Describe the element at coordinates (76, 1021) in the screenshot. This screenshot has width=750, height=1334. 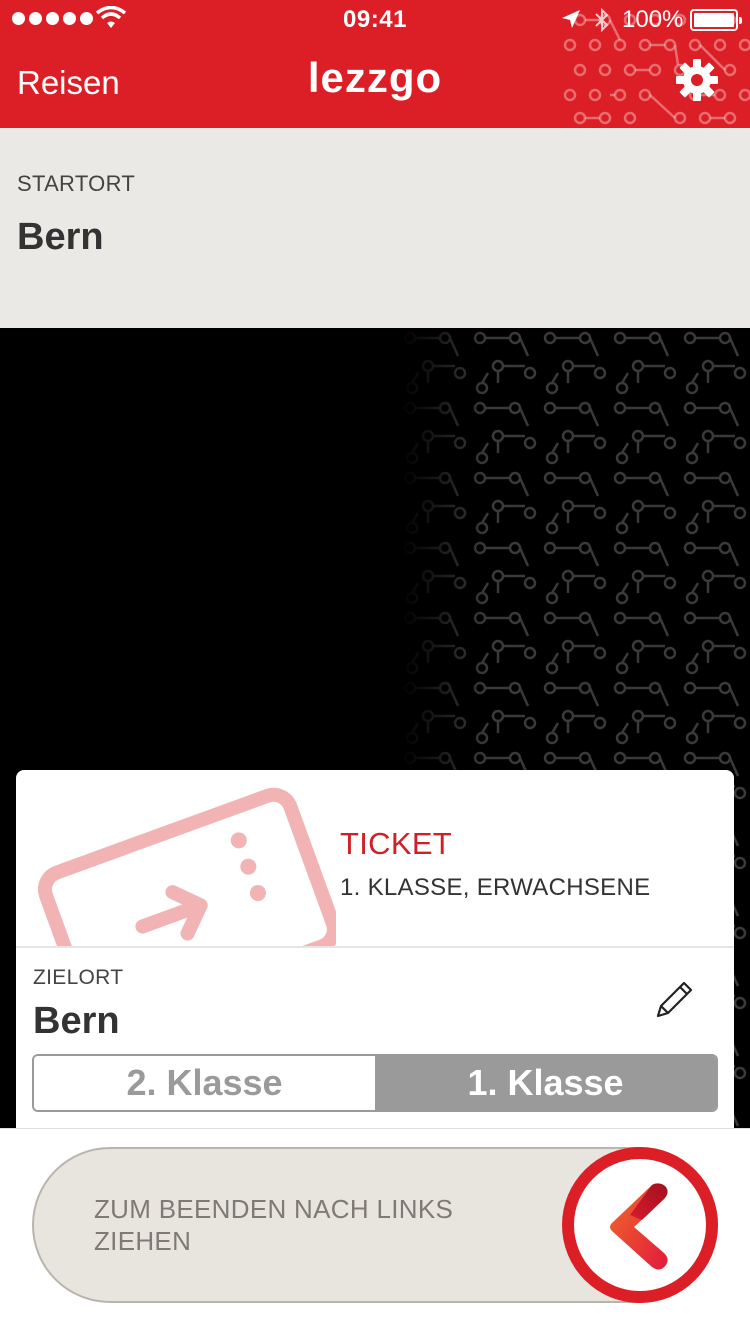
I see `destination-value: Bern` at that location.